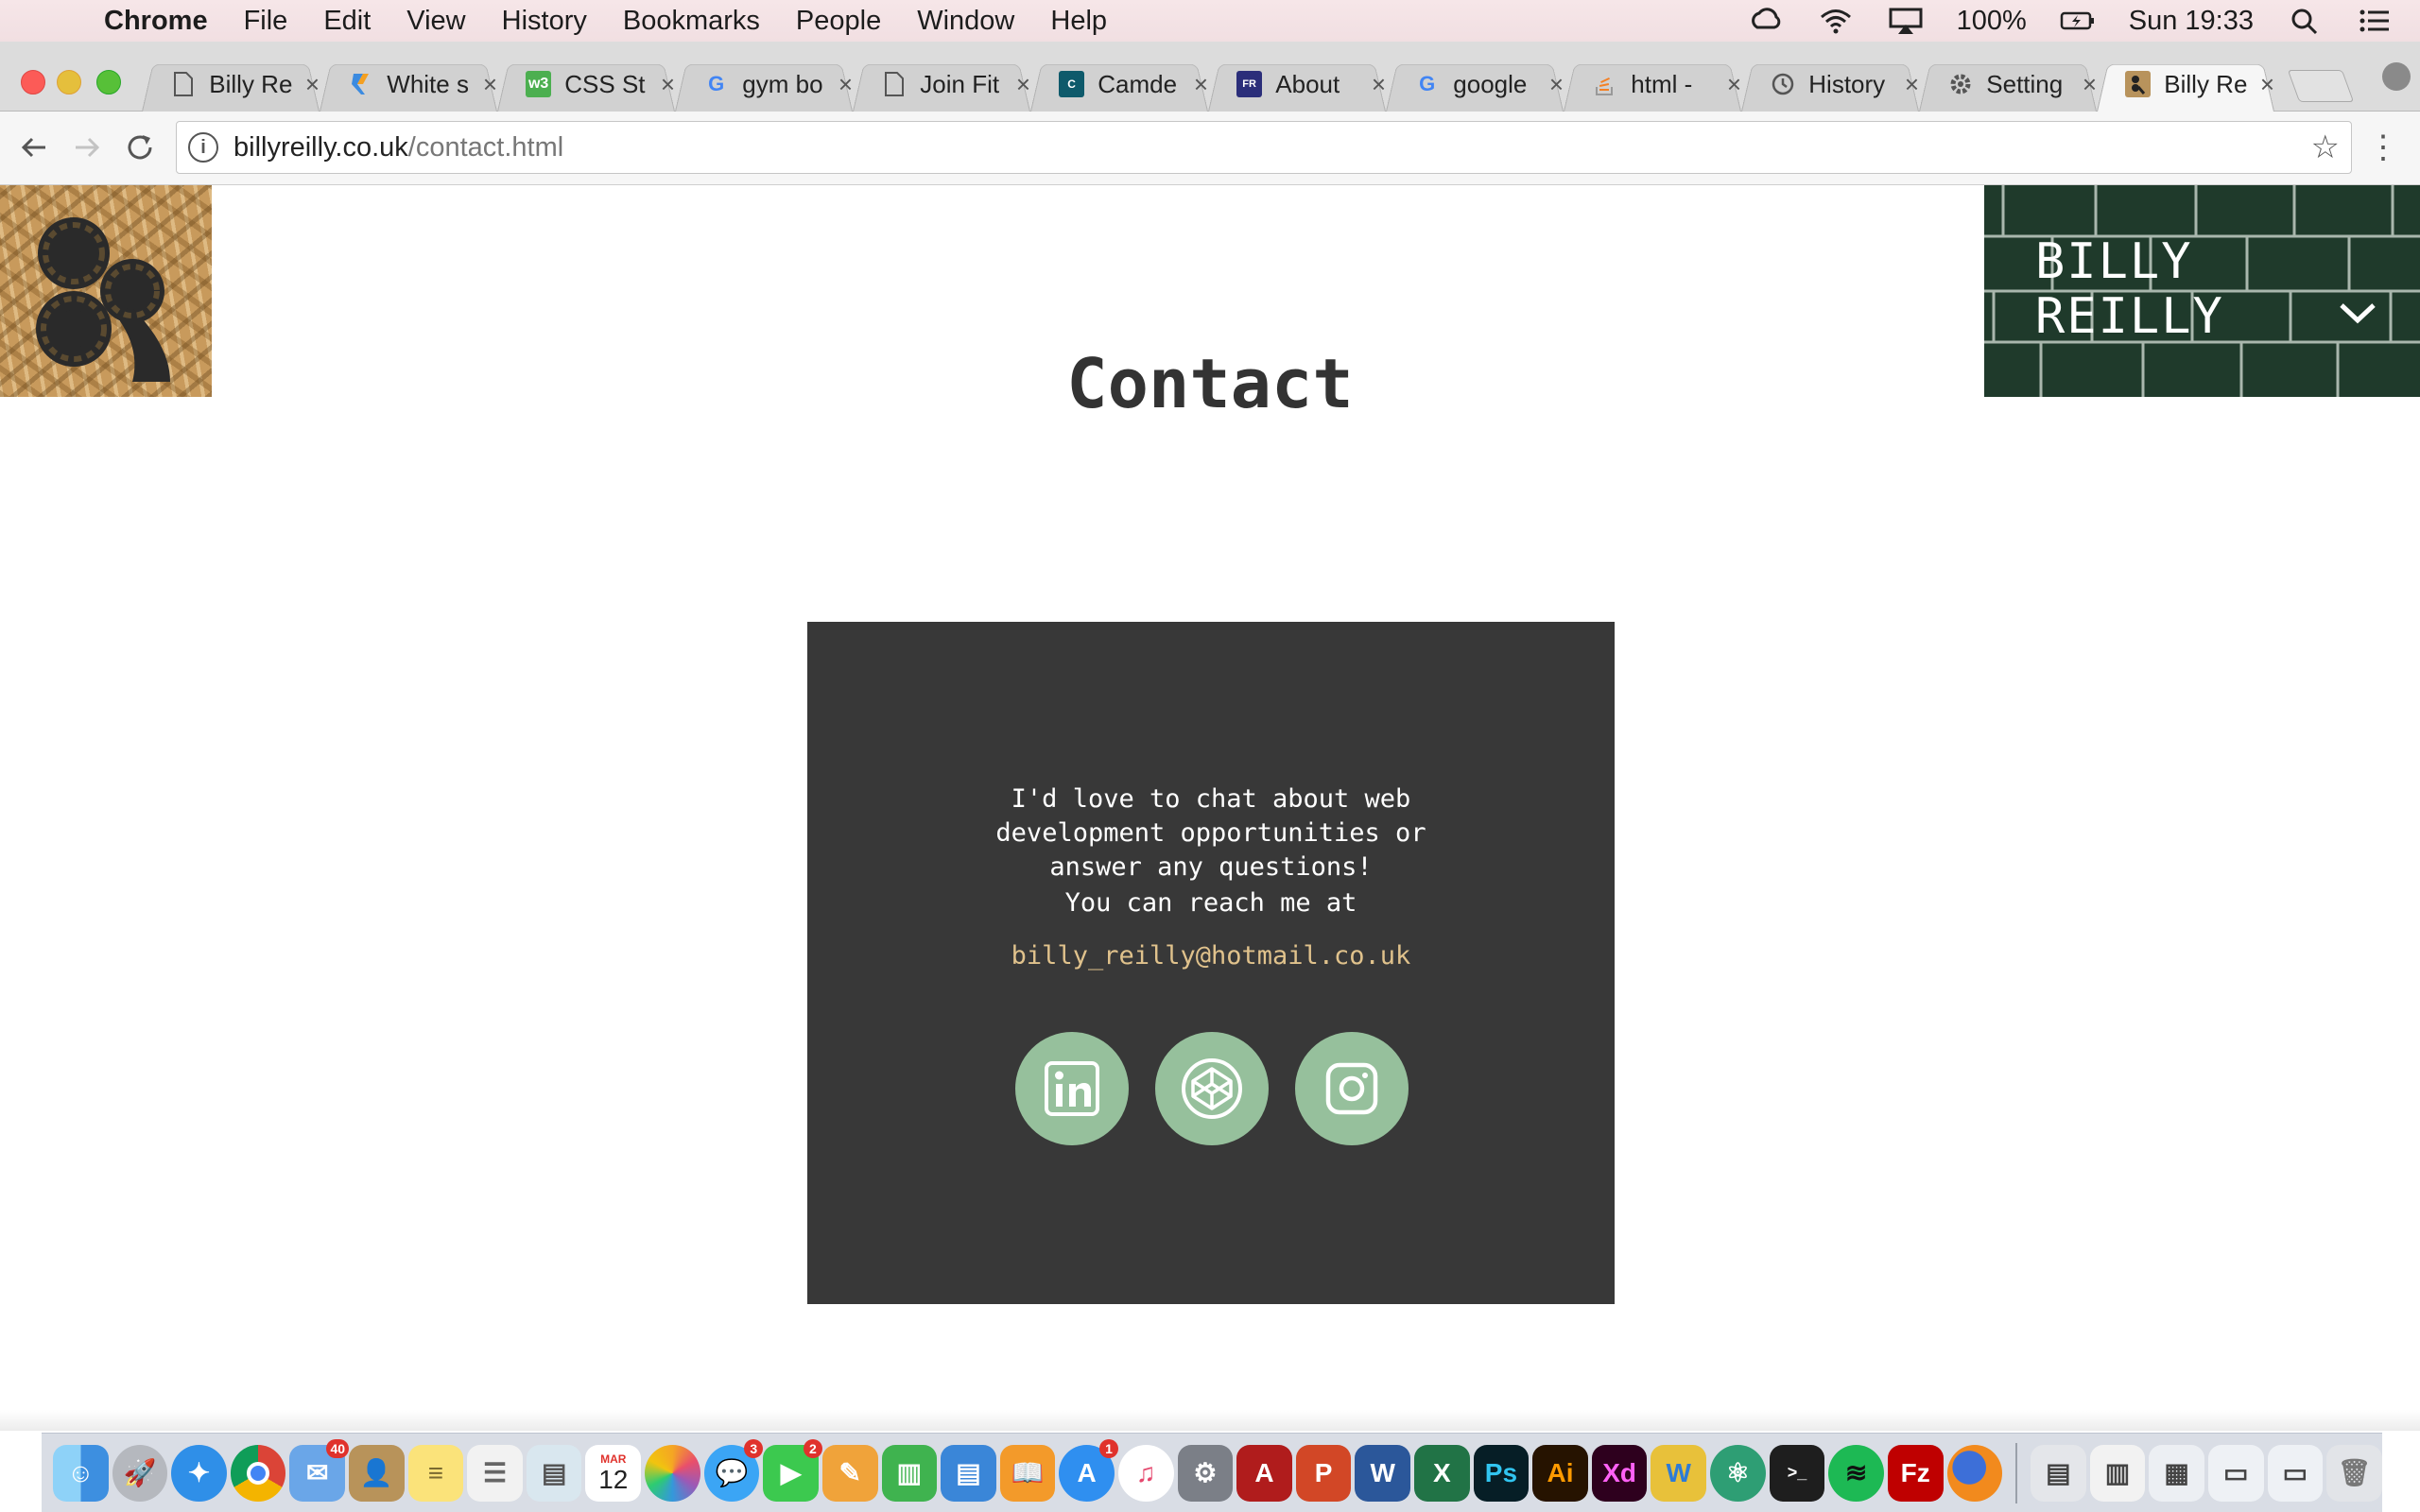 Image resolution: width=2420 pixels, height=1512 pixels. I want to click on window-zoom-button, so click(108, 82).